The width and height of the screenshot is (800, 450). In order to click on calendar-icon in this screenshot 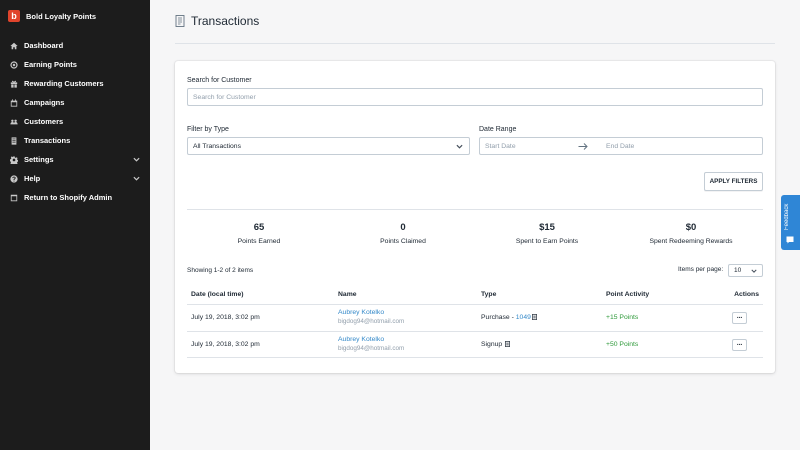, I will do `click(14, 102)`.